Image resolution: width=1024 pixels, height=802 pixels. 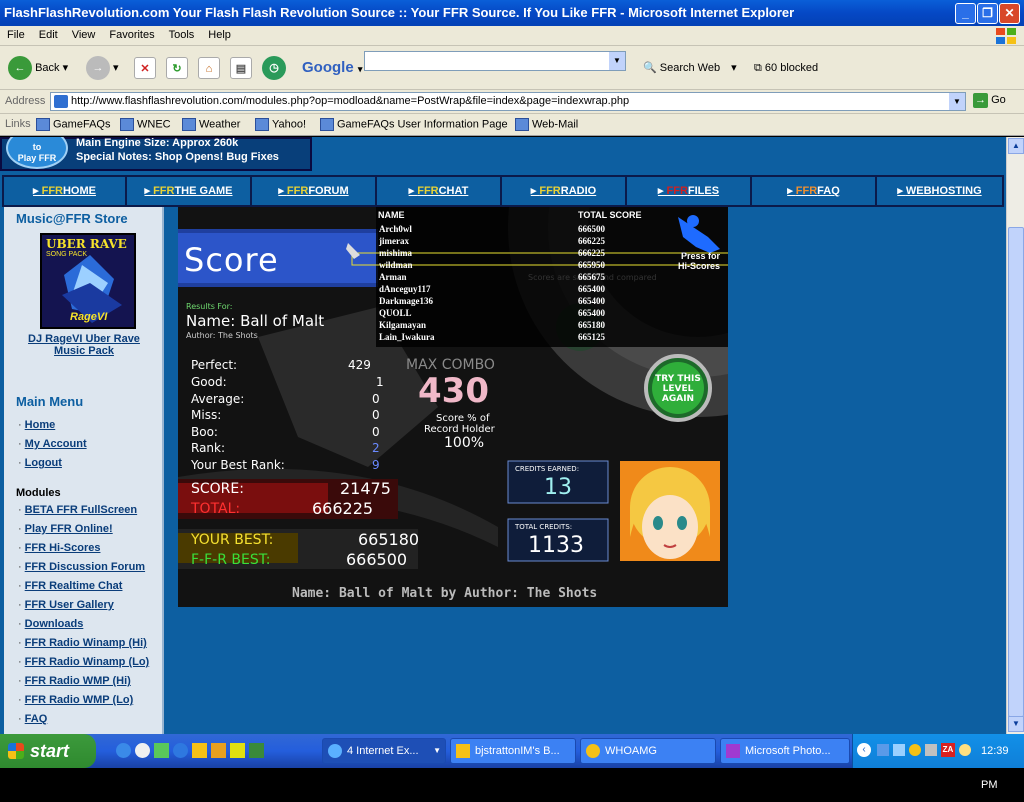 I want to click on nav-ffr-radio: ▸ FFRRADIO, so click(x=564, y=191).